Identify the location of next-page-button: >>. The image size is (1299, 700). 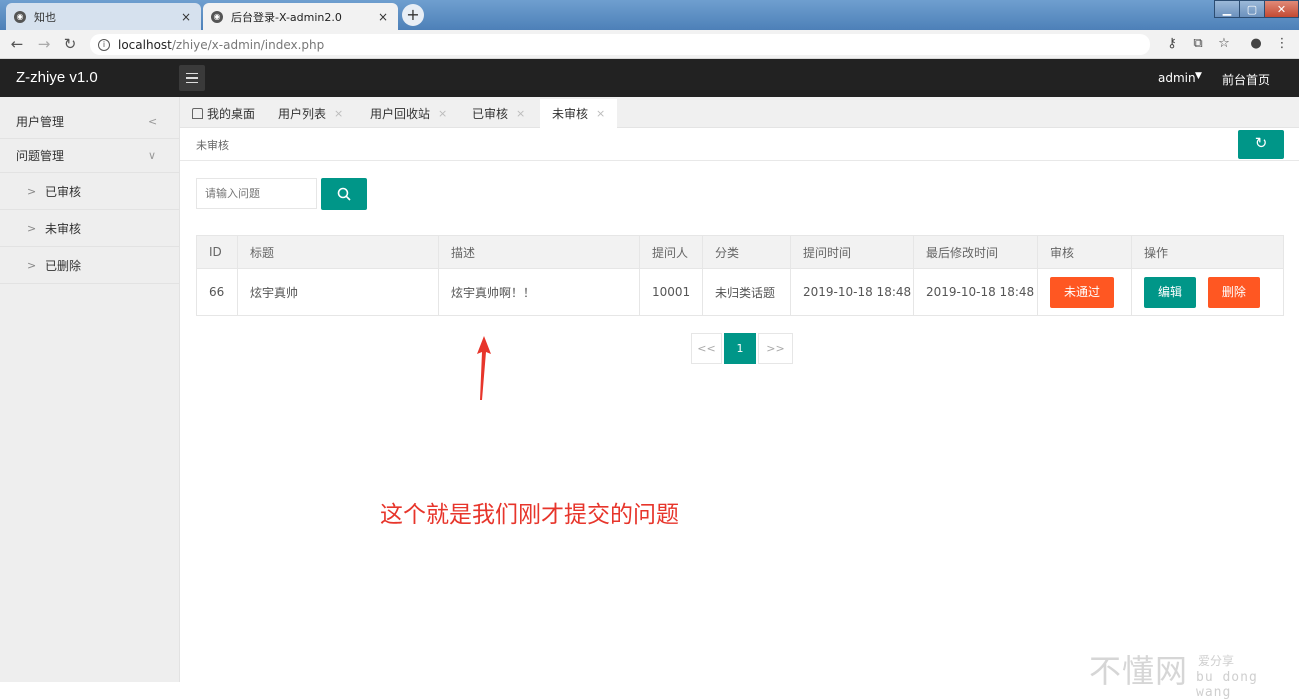
(775, 348).